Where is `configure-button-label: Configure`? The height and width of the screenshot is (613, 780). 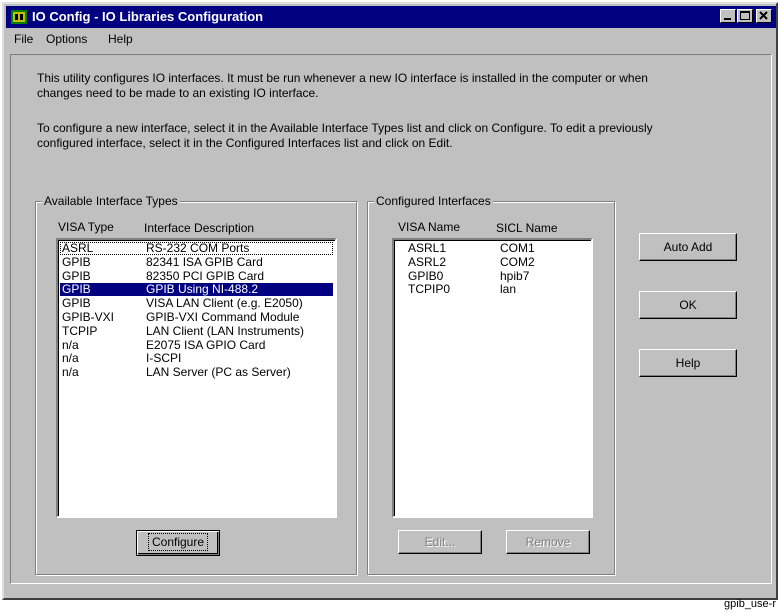
configure-button-label: Configure is located at coordinates (178, 542).